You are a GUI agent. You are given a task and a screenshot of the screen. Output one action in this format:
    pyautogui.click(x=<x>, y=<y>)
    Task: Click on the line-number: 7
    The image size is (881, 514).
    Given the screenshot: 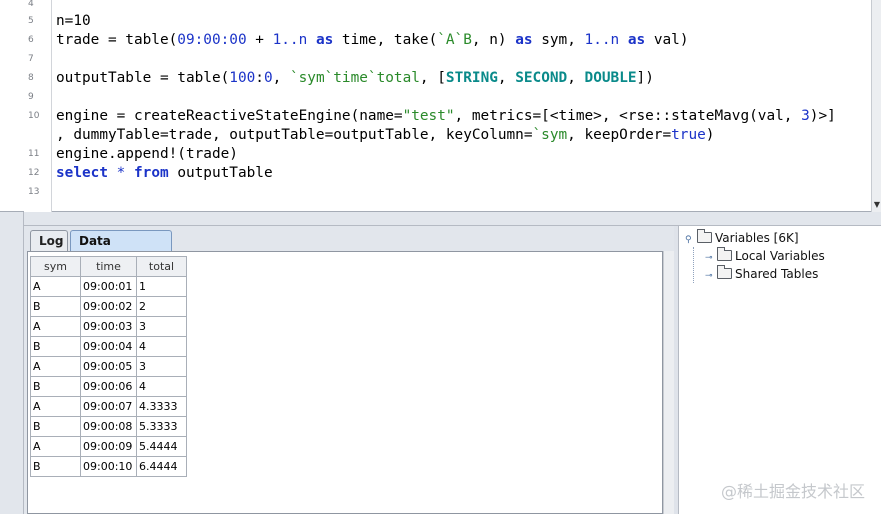 What is the action you would take?
    pyautogui.click(x=31, y=59)
    